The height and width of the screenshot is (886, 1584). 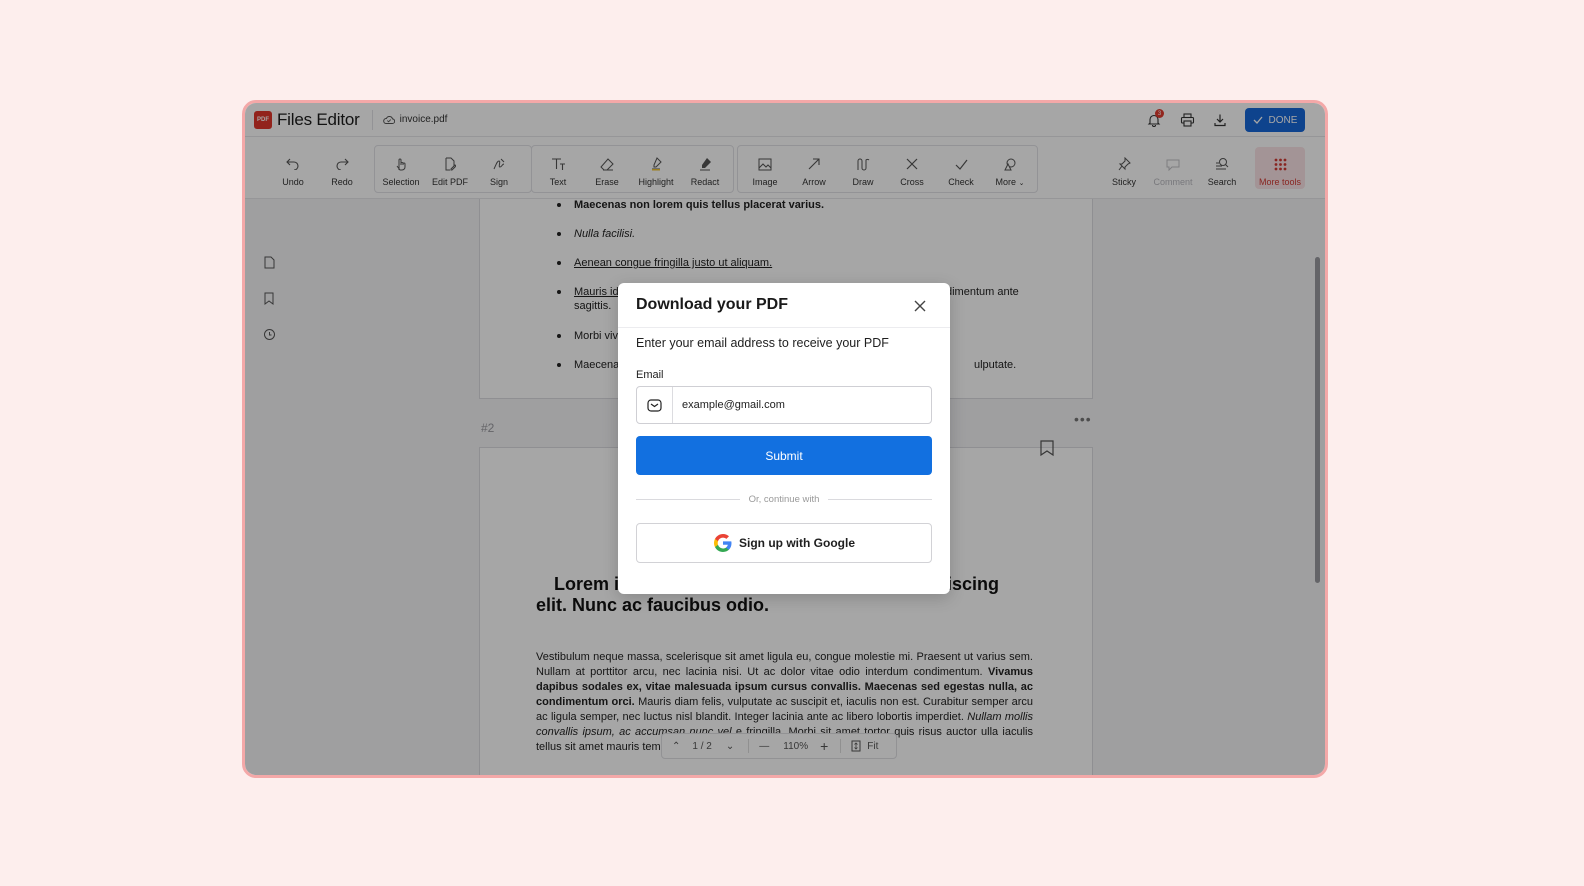 What do you see at coordinates (712, 304) in the screenshot?
I see `modal-title: Download your PDF` at bounding box center [712, 304].